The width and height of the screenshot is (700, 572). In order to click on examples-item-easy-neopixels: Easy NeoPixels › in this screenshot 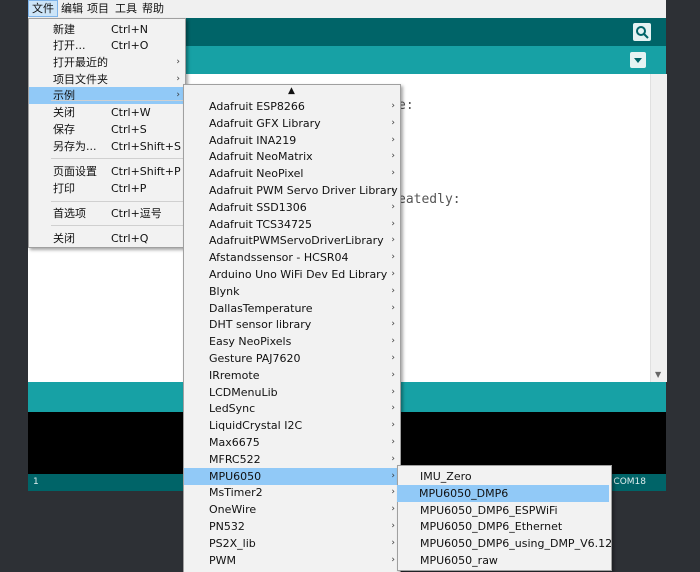, I will do `click(292, 341)`.